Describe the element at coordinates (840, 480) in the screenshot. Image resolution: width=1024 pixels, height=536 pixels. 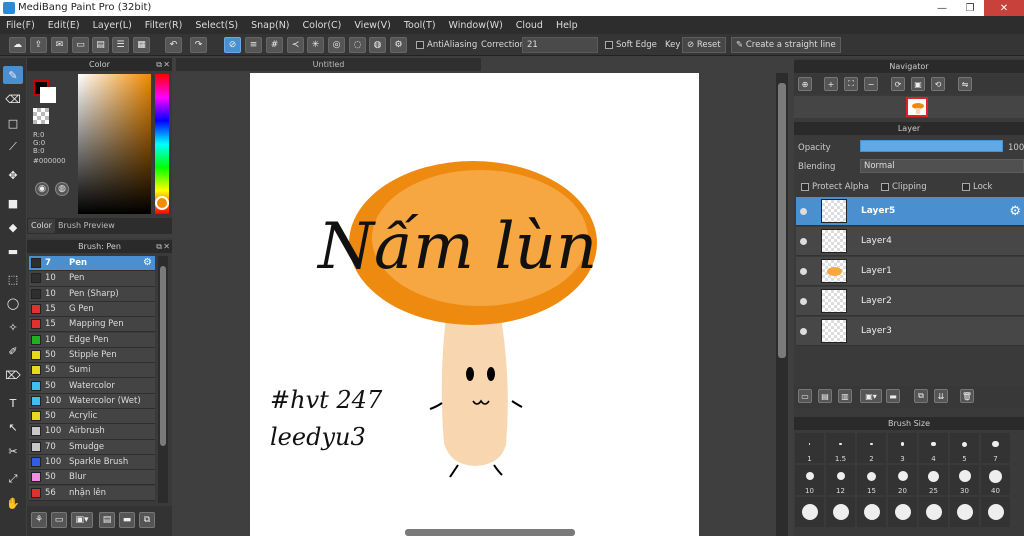
I see `brush-size-option: 12` at that location.